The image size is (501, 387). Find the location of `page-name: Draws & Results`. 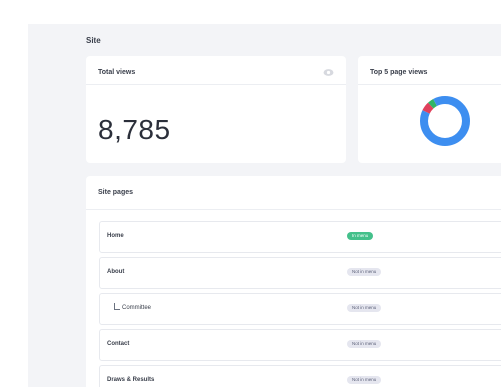

page-name: Draws & Results is located at coordinates (131, 380).